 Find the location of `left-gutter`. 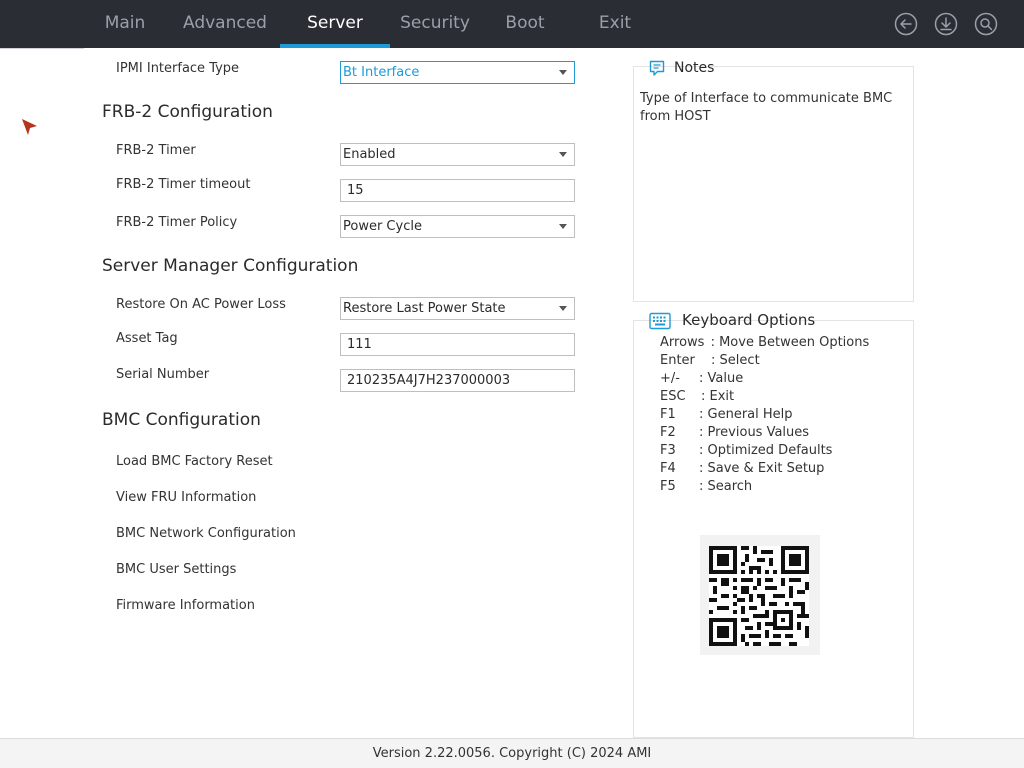

left-gutter is located at coordinates (51, 393).